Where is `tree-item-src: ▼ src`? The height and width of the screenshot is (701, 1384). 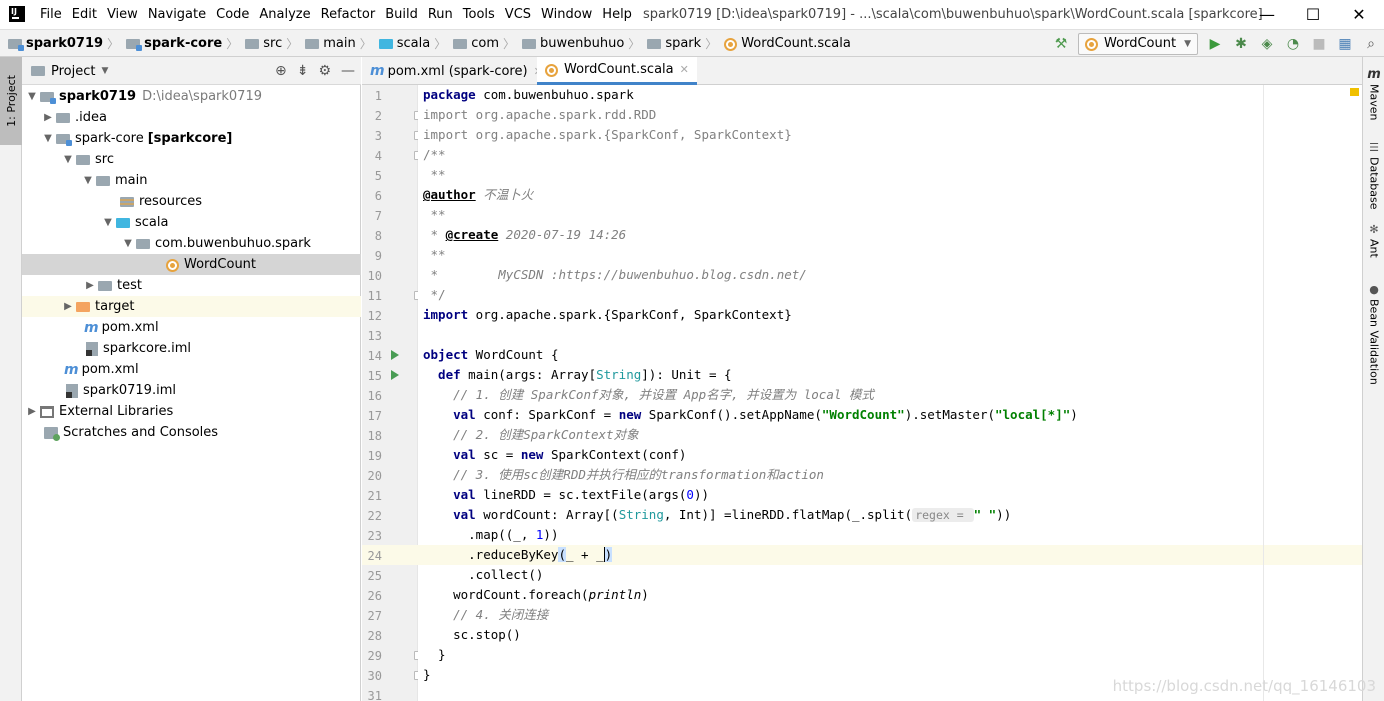
tree-item-src: ▼ src is located at coordinates (191, 159).